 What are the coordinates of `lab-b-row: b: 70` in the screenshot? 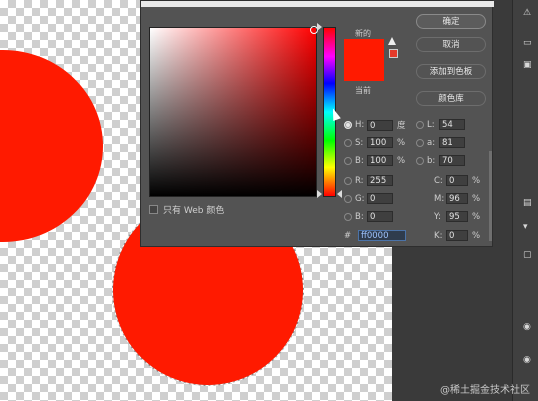 It's located at (440, 160).